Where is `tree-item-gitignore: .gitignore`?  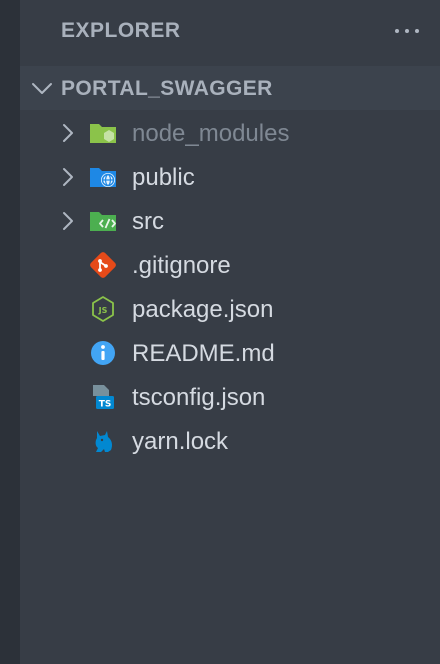
tree-item-gitignore: .gitignore is located at coordinates (230, 265).